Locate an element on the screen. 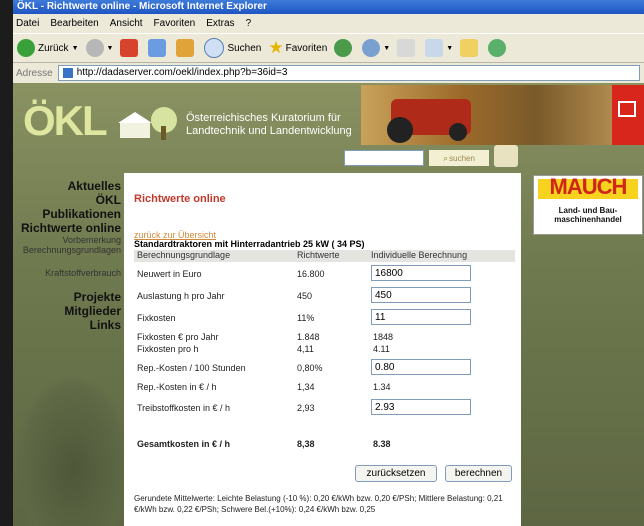  stop-icon is located at coordinates (129, 48).